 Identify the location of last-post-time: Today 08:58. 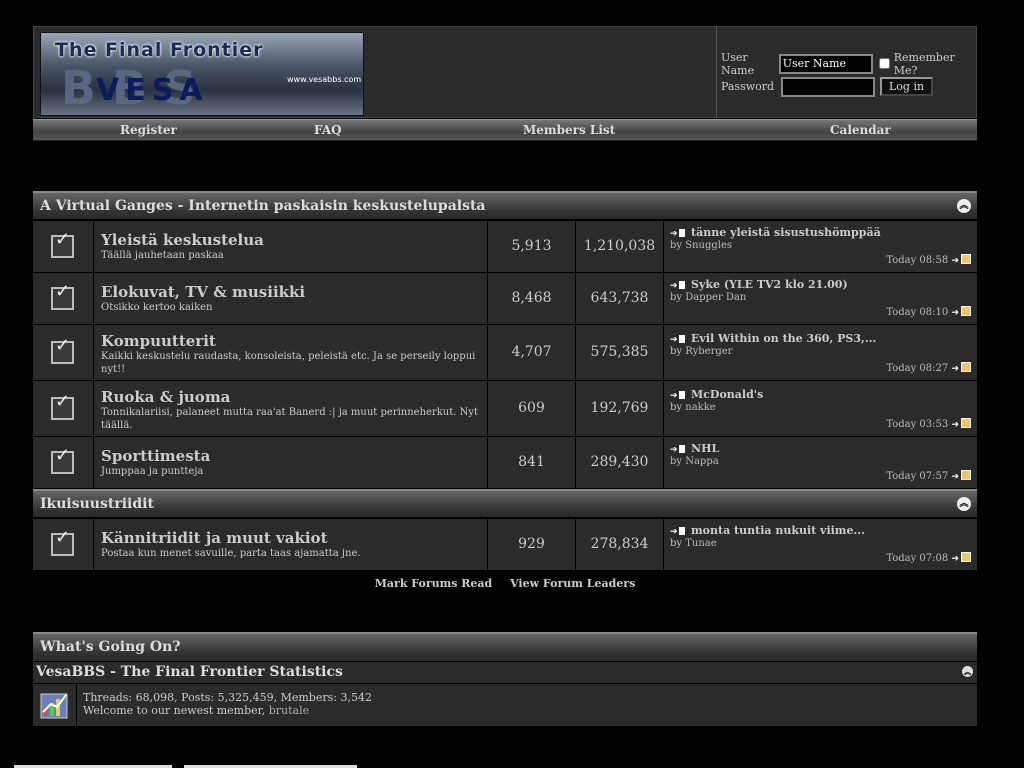
(917, 260).